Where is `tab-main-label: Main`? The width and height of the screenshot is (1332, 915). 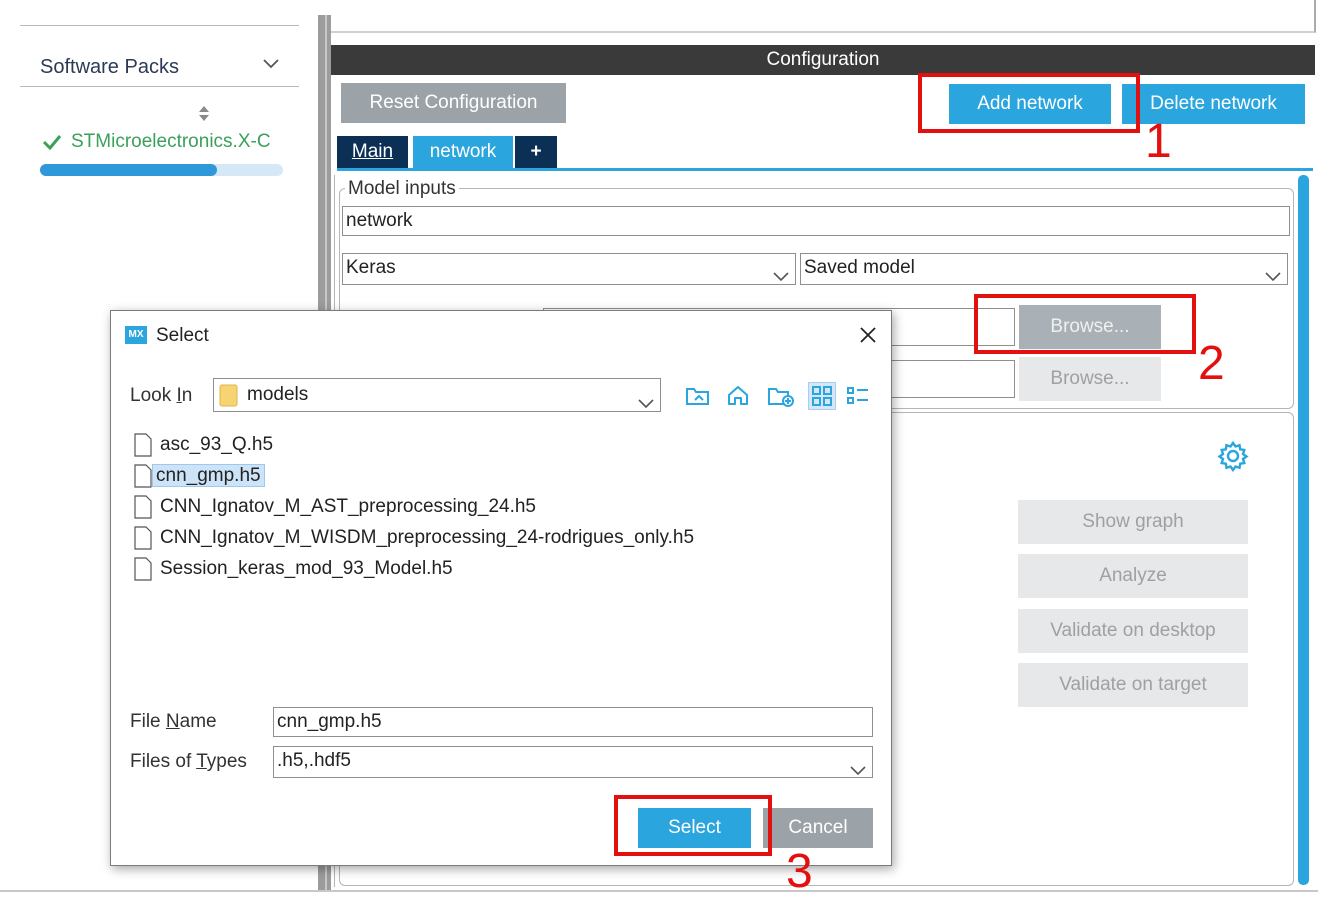
tab-main-label: Main is located at coordinates (372, 151).